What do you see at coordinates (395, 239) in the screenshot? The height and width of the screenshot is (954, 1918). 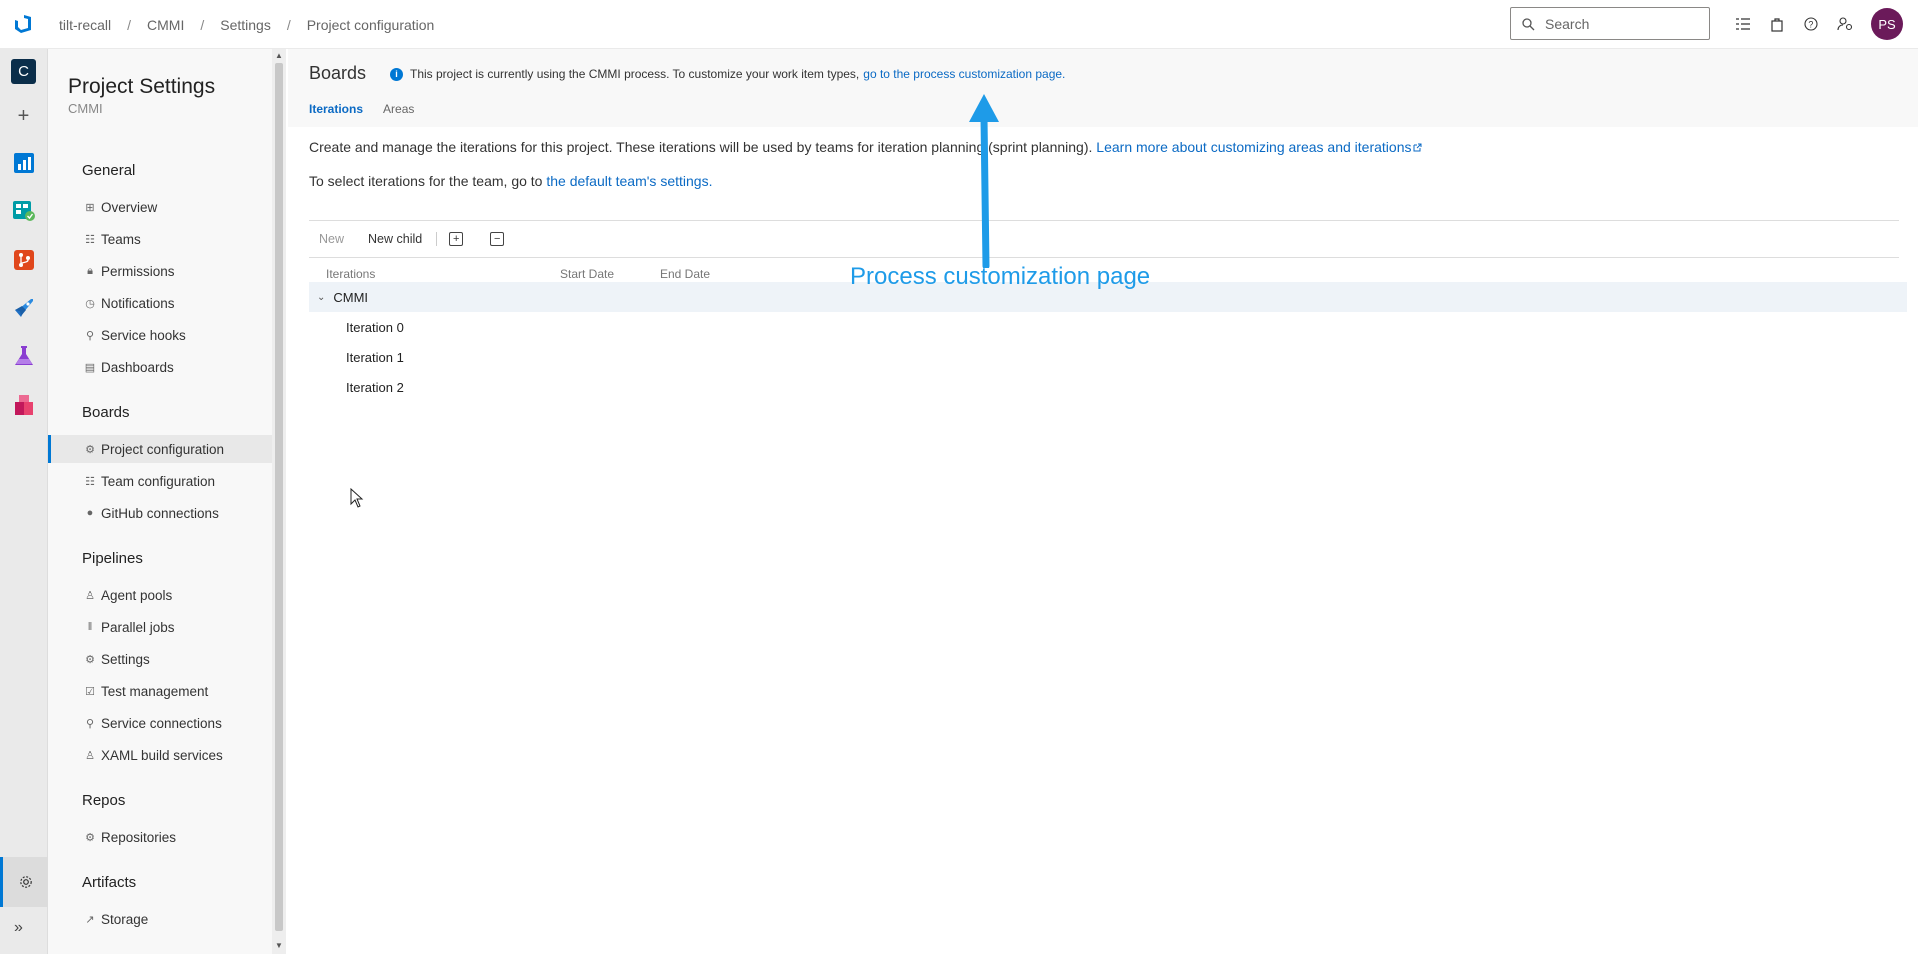 I see `new-child-button: New child` at bounding box center [395, 239].